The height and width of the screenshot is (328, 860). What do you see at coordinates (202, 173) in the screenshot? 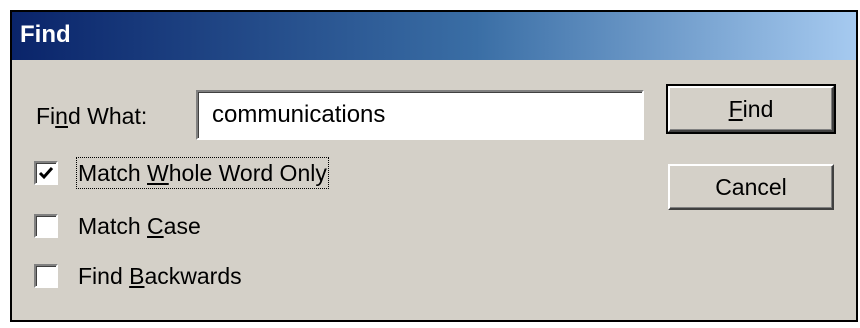
I see `match-whole-word-label: Match Whole Word Only` at bounding box center [202, 173].